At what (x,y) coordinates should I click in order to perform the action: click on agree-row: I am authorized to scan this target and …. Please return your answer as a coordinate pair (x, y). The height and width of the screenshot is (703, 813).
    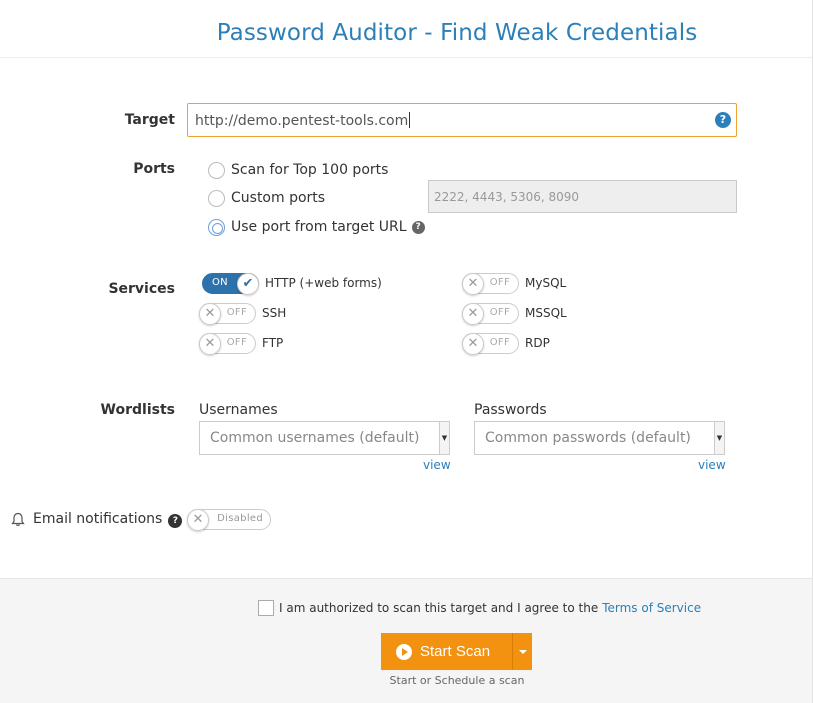
    Looking at the image, I should click on (479, 608).